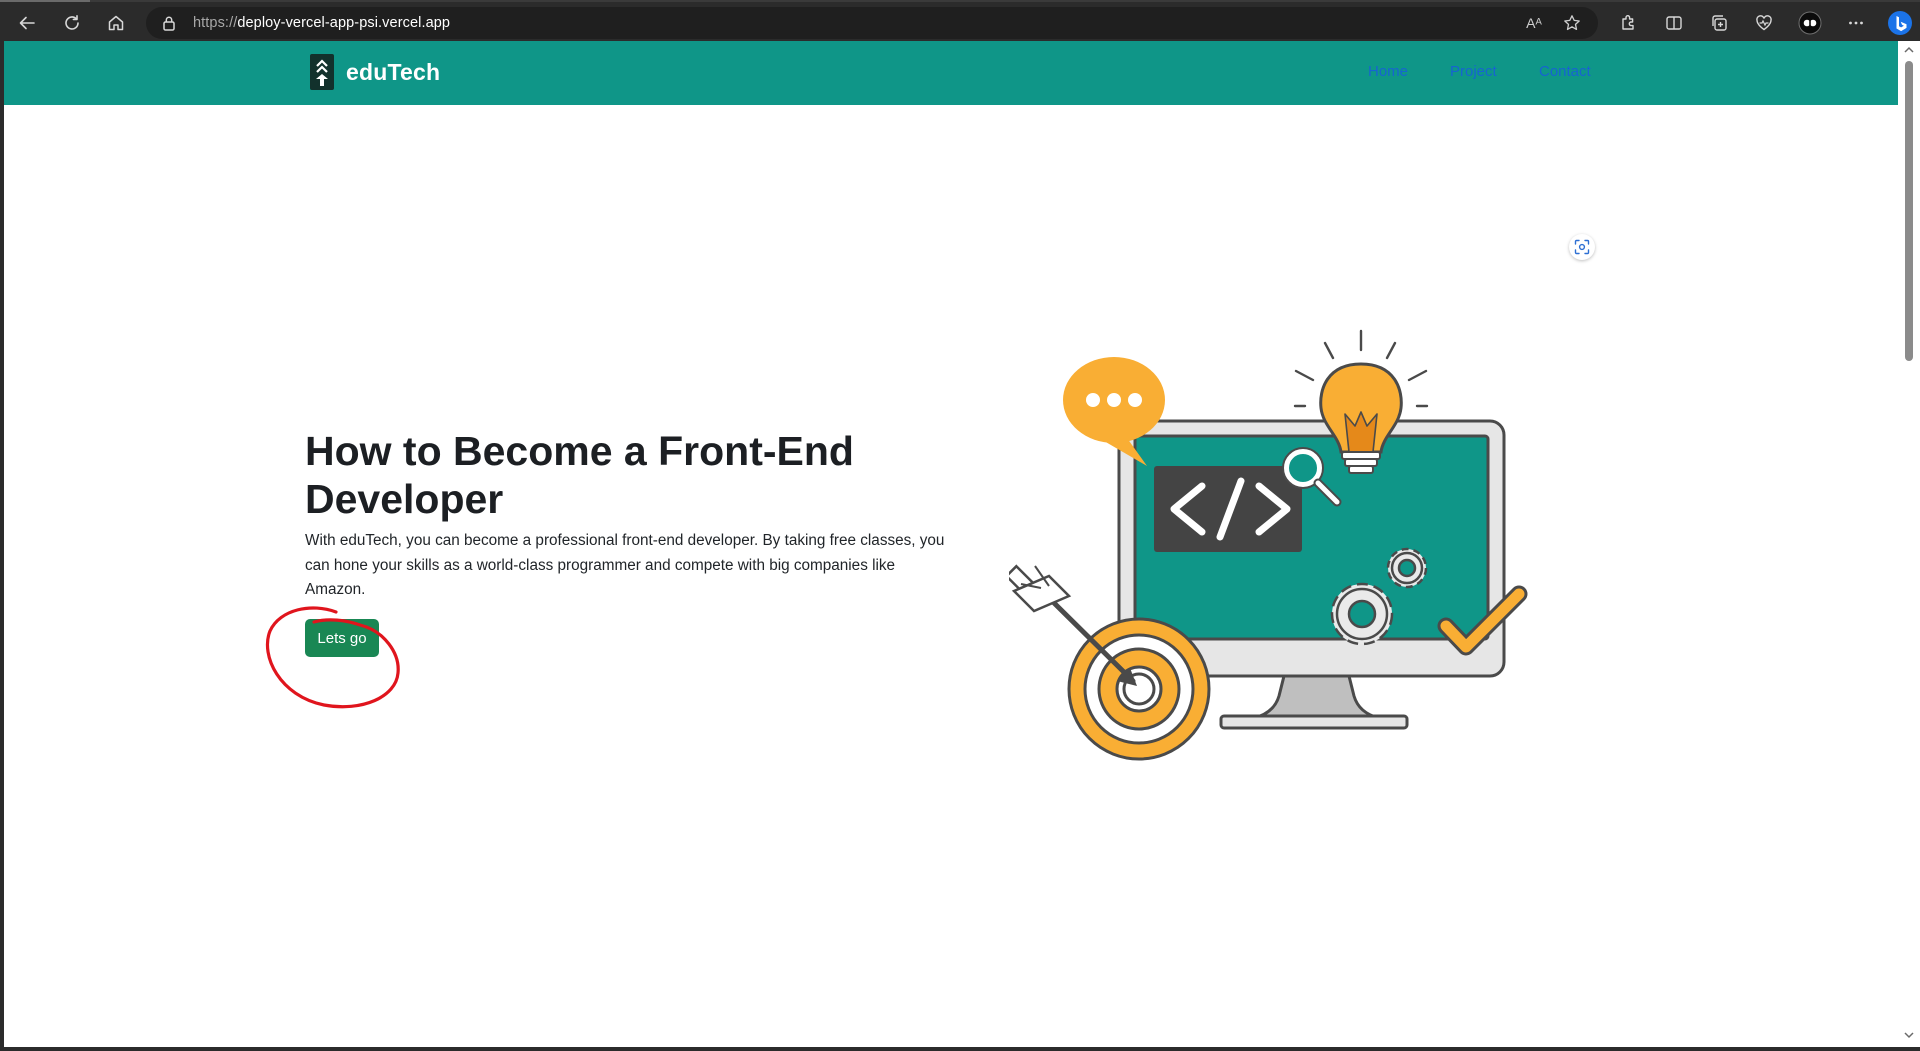 The width and height of the screenshot is (1920, 1051). What do you see at coordinates (45, 1) in the screenshot?
I see `tab-indicator` at bounding box center [45, 1].